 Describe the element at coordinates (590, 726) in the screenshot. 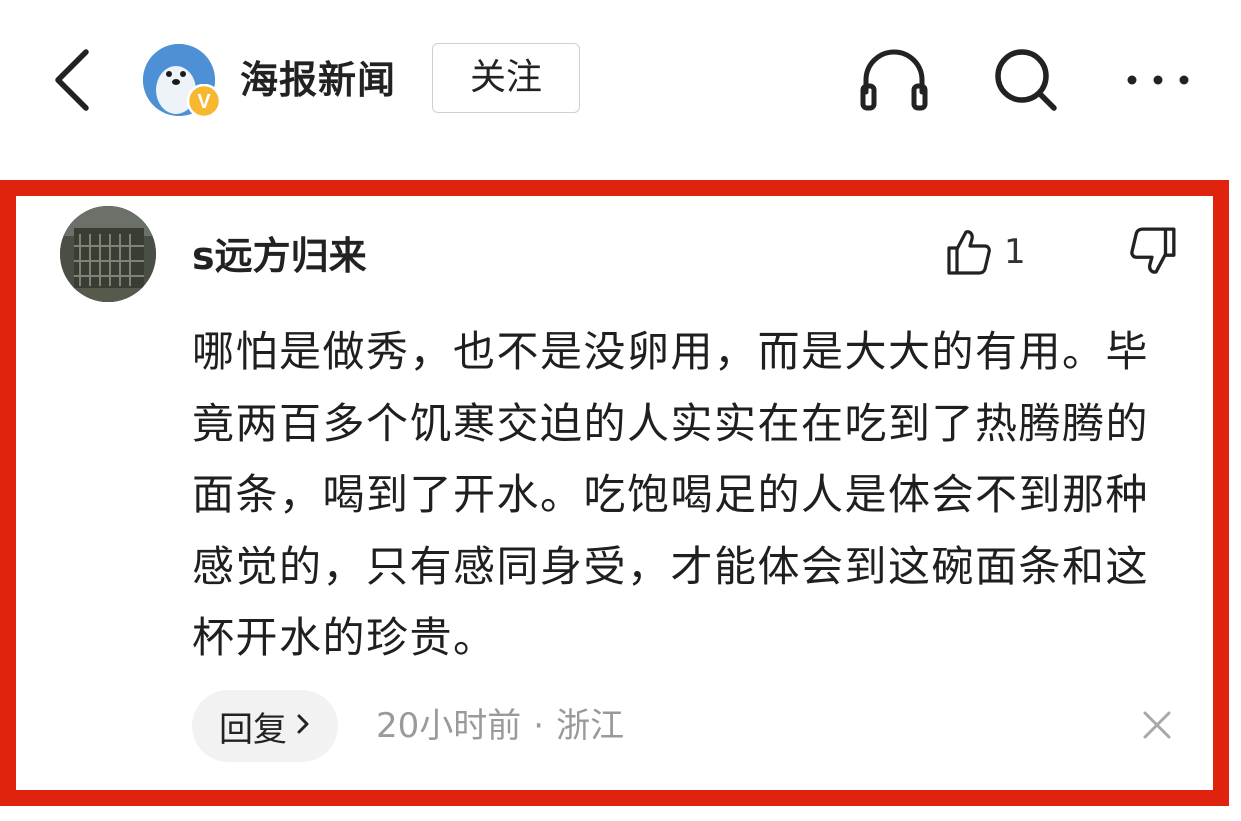

I see `comment-location: 浙江` at that location.